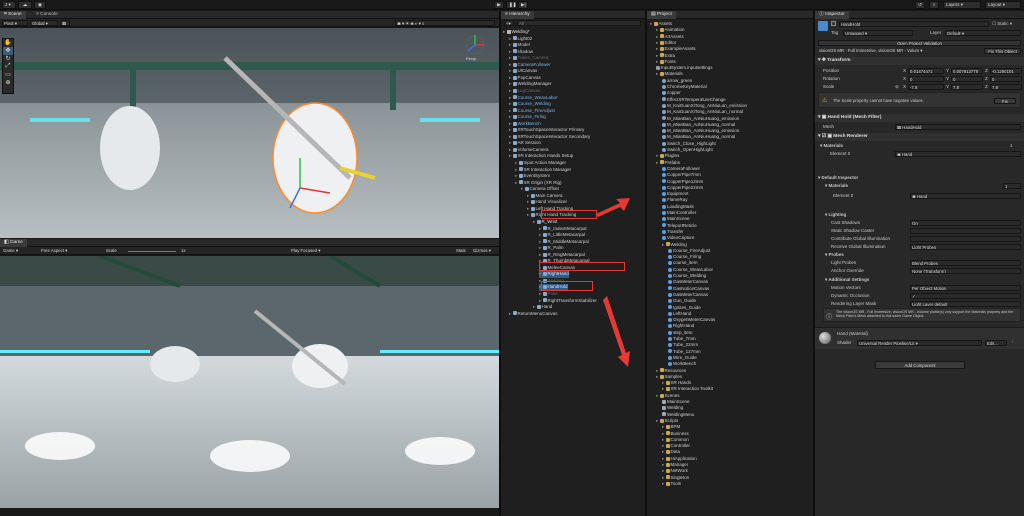 This screenshot has height=516, width=1024. I want to click on hierarchy-item: ▸ WeldingManager, so click(530, 84).